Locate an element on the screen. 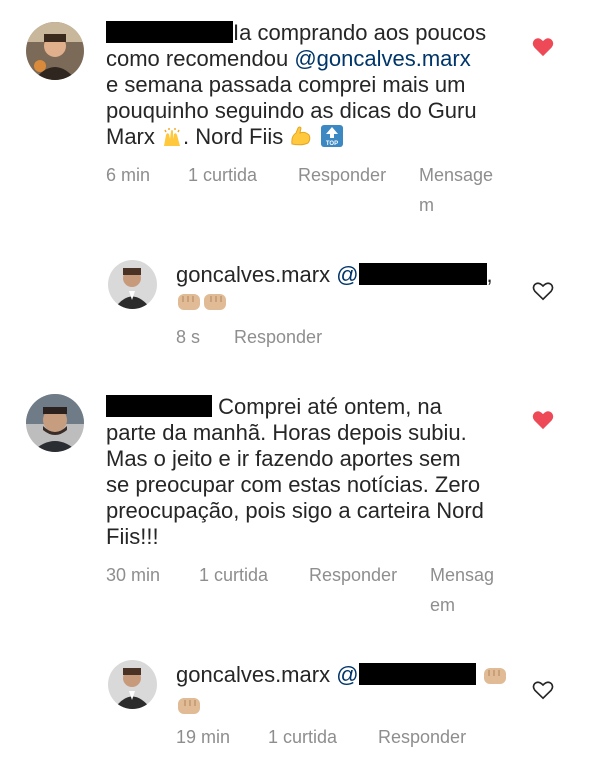 The height and width of the screenshot is (768, 589). comment-meta: 6 min 1 curtida Responder Mensage m is located at coordinates (316, 192).